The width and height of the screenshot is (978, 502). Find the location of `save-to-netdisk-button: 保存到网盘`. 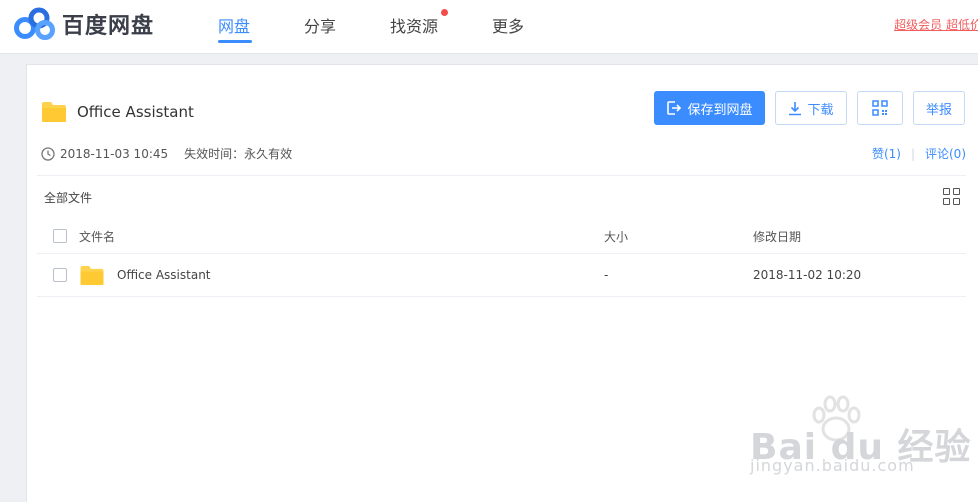

save-to-netdisk-button: 保存到网盘 is located at coordinates (709, 108).